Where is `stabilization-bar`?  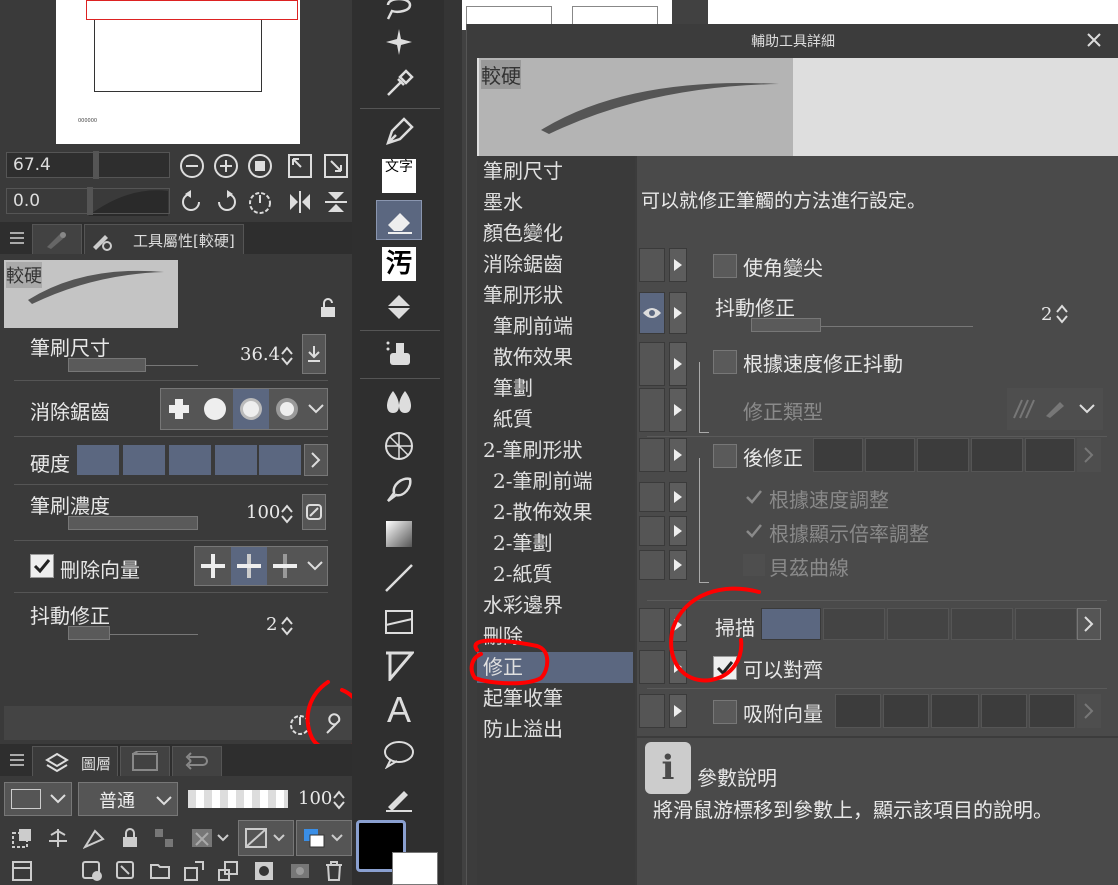
stabilization-bar is located at coordinates (89, 633).